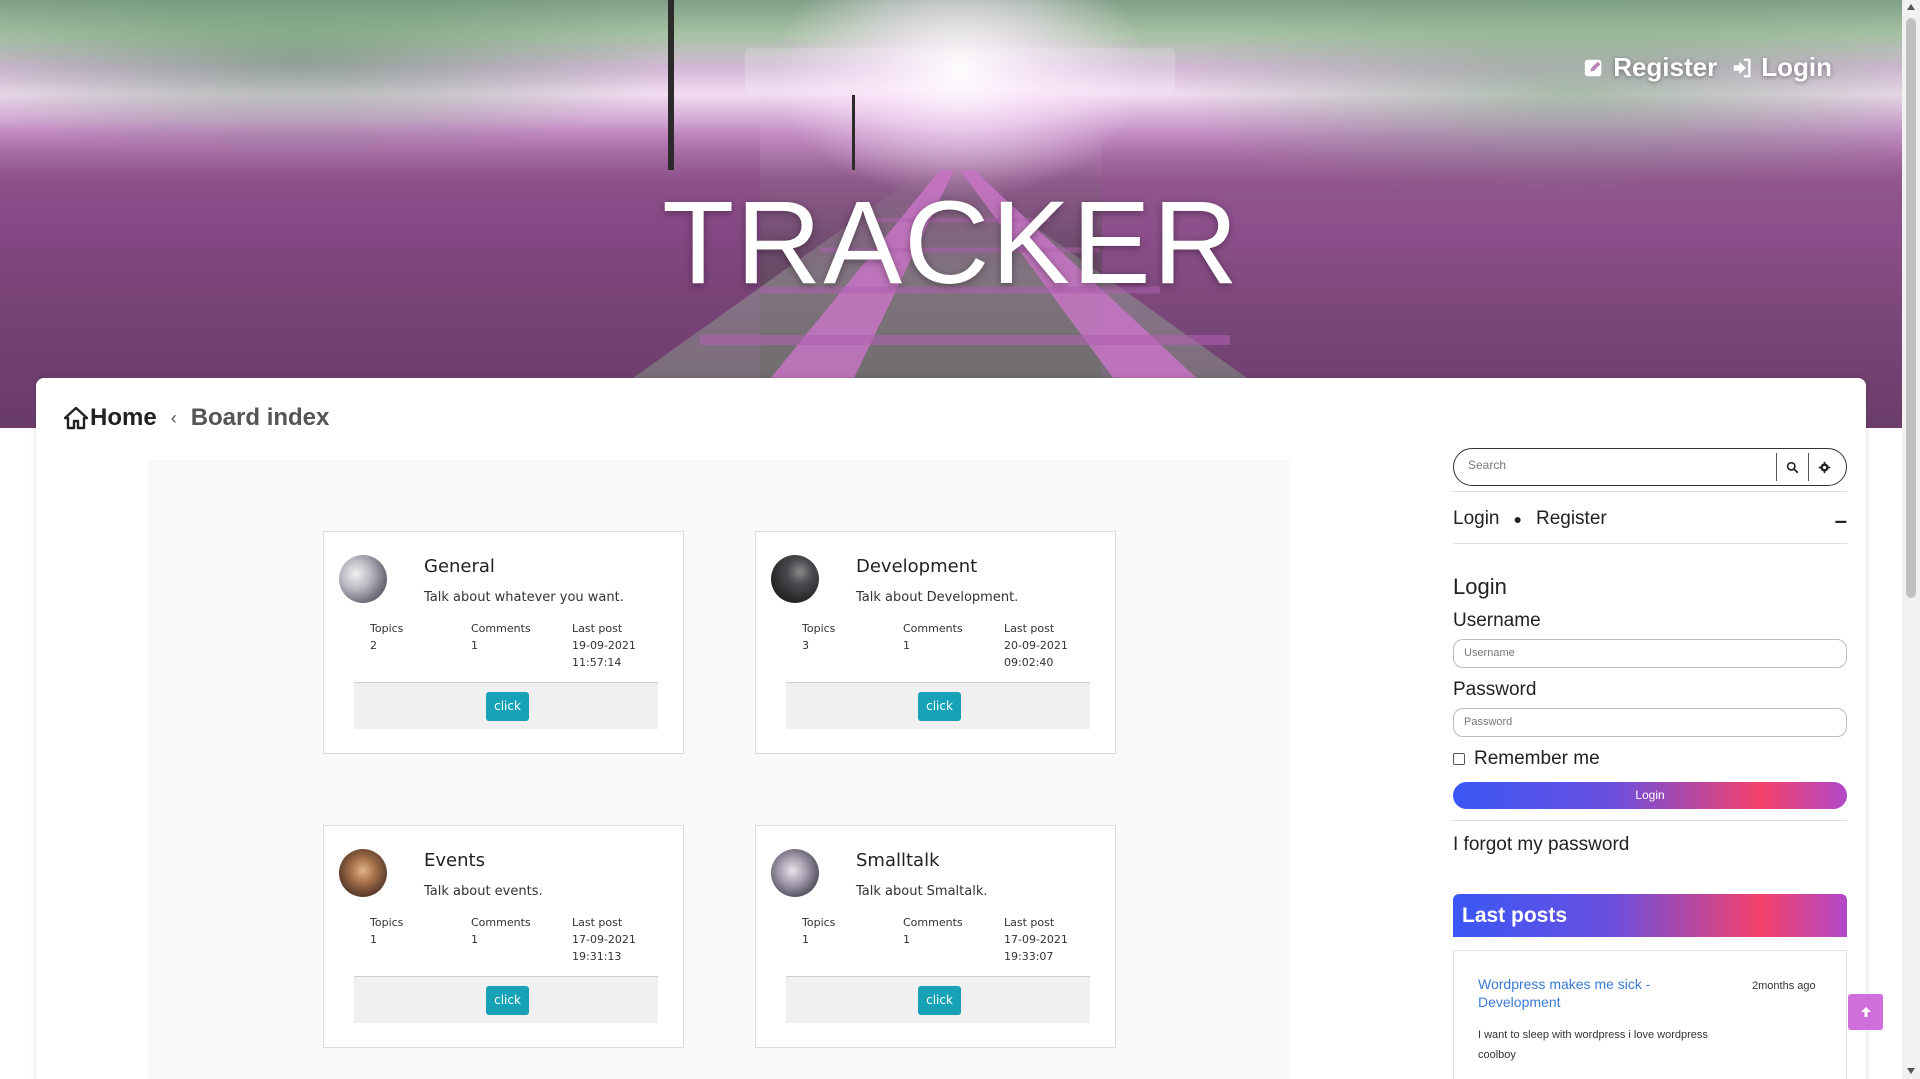  What do you see at coordinates (597, 956) in the screenshot?
I see `last-post-time: 19:31:13` at bounding box center [597, 956].